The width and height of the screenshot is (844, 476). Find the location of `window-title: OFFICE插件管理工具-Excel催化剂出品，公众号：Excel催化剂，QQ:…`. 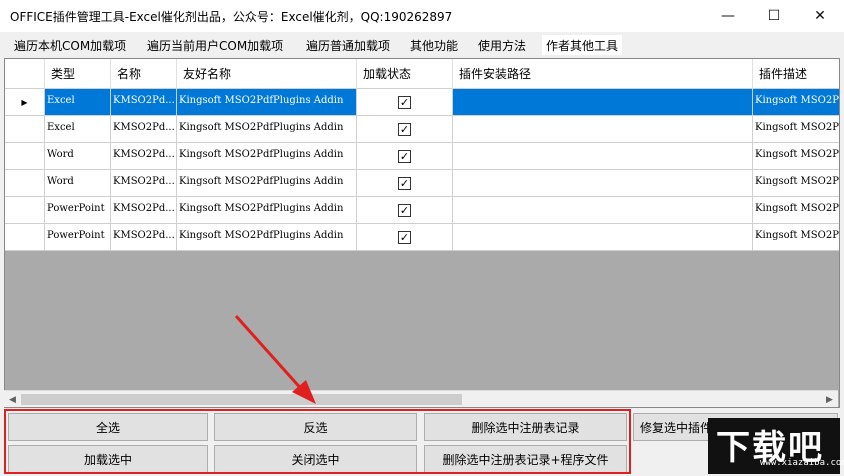

window-title: OFFICE插件管理工具-Excel催化剂出品，公众号：Excel催化剂，QQ:… is located at coordinates (231, 17).